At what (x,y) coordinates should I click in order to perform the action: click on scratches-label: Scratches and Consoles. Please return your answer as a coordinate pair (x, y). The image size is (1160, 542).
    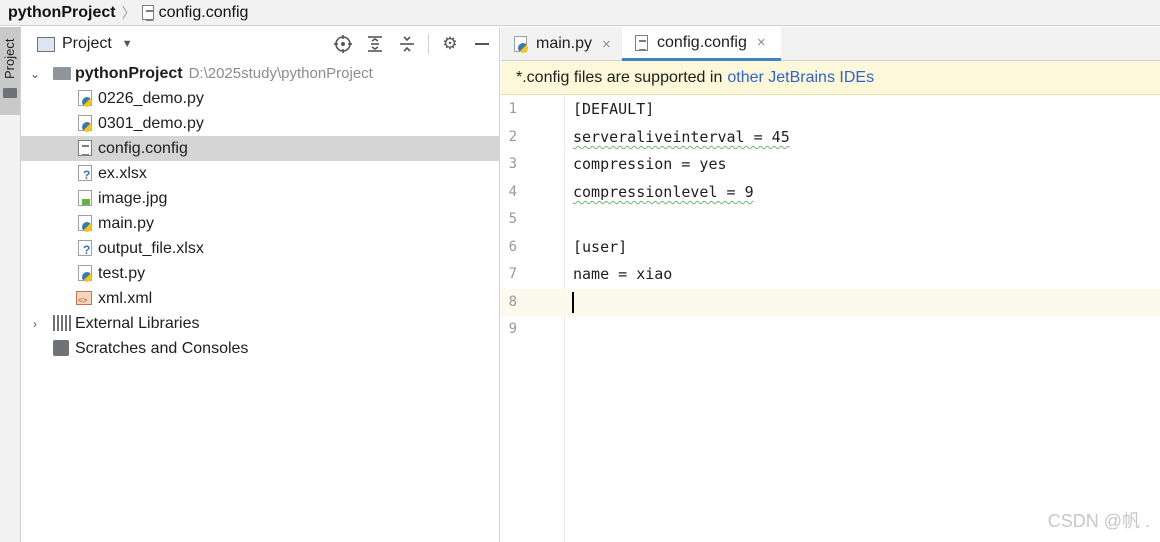
    Looking at the image, I should click on (162, 348).